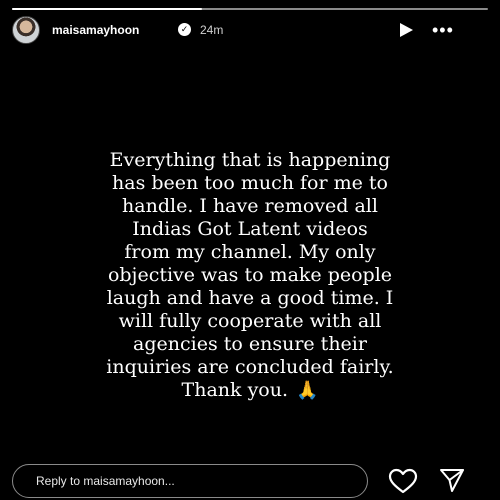  I want to click on story-header: maisamayhoon ✓ 24m •••, so click(250, 30).